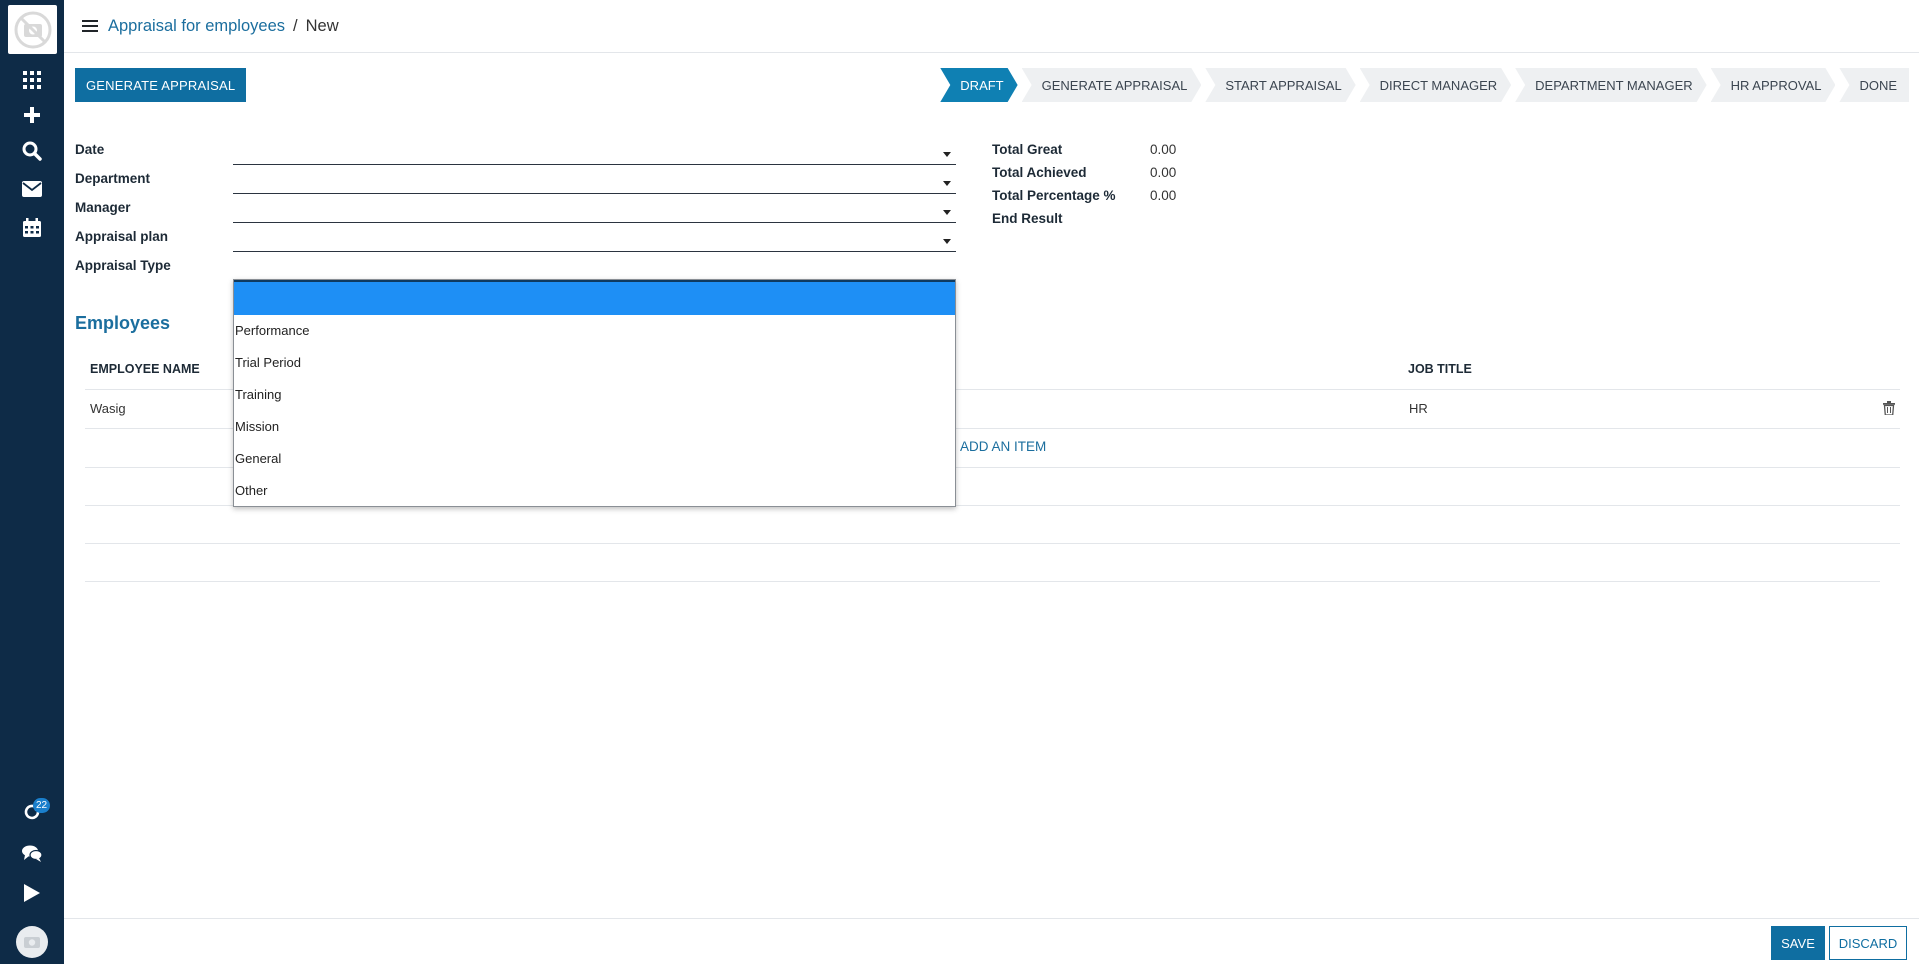  Describe the element at coordinates (594, 491) in the screenshot. I see `dropdown-option-other: Other` at that location.